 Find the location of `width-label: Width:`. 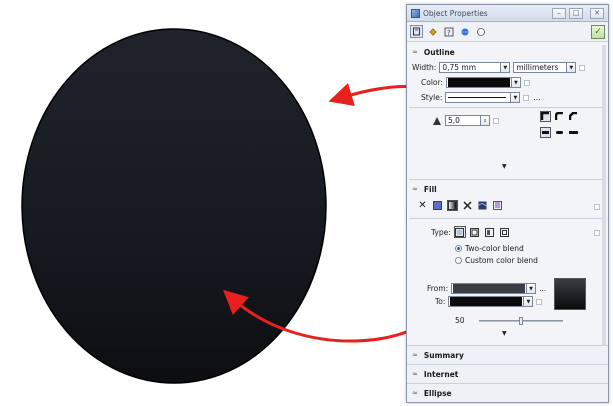

width-label: Width: is located at coordinates (424, 67).